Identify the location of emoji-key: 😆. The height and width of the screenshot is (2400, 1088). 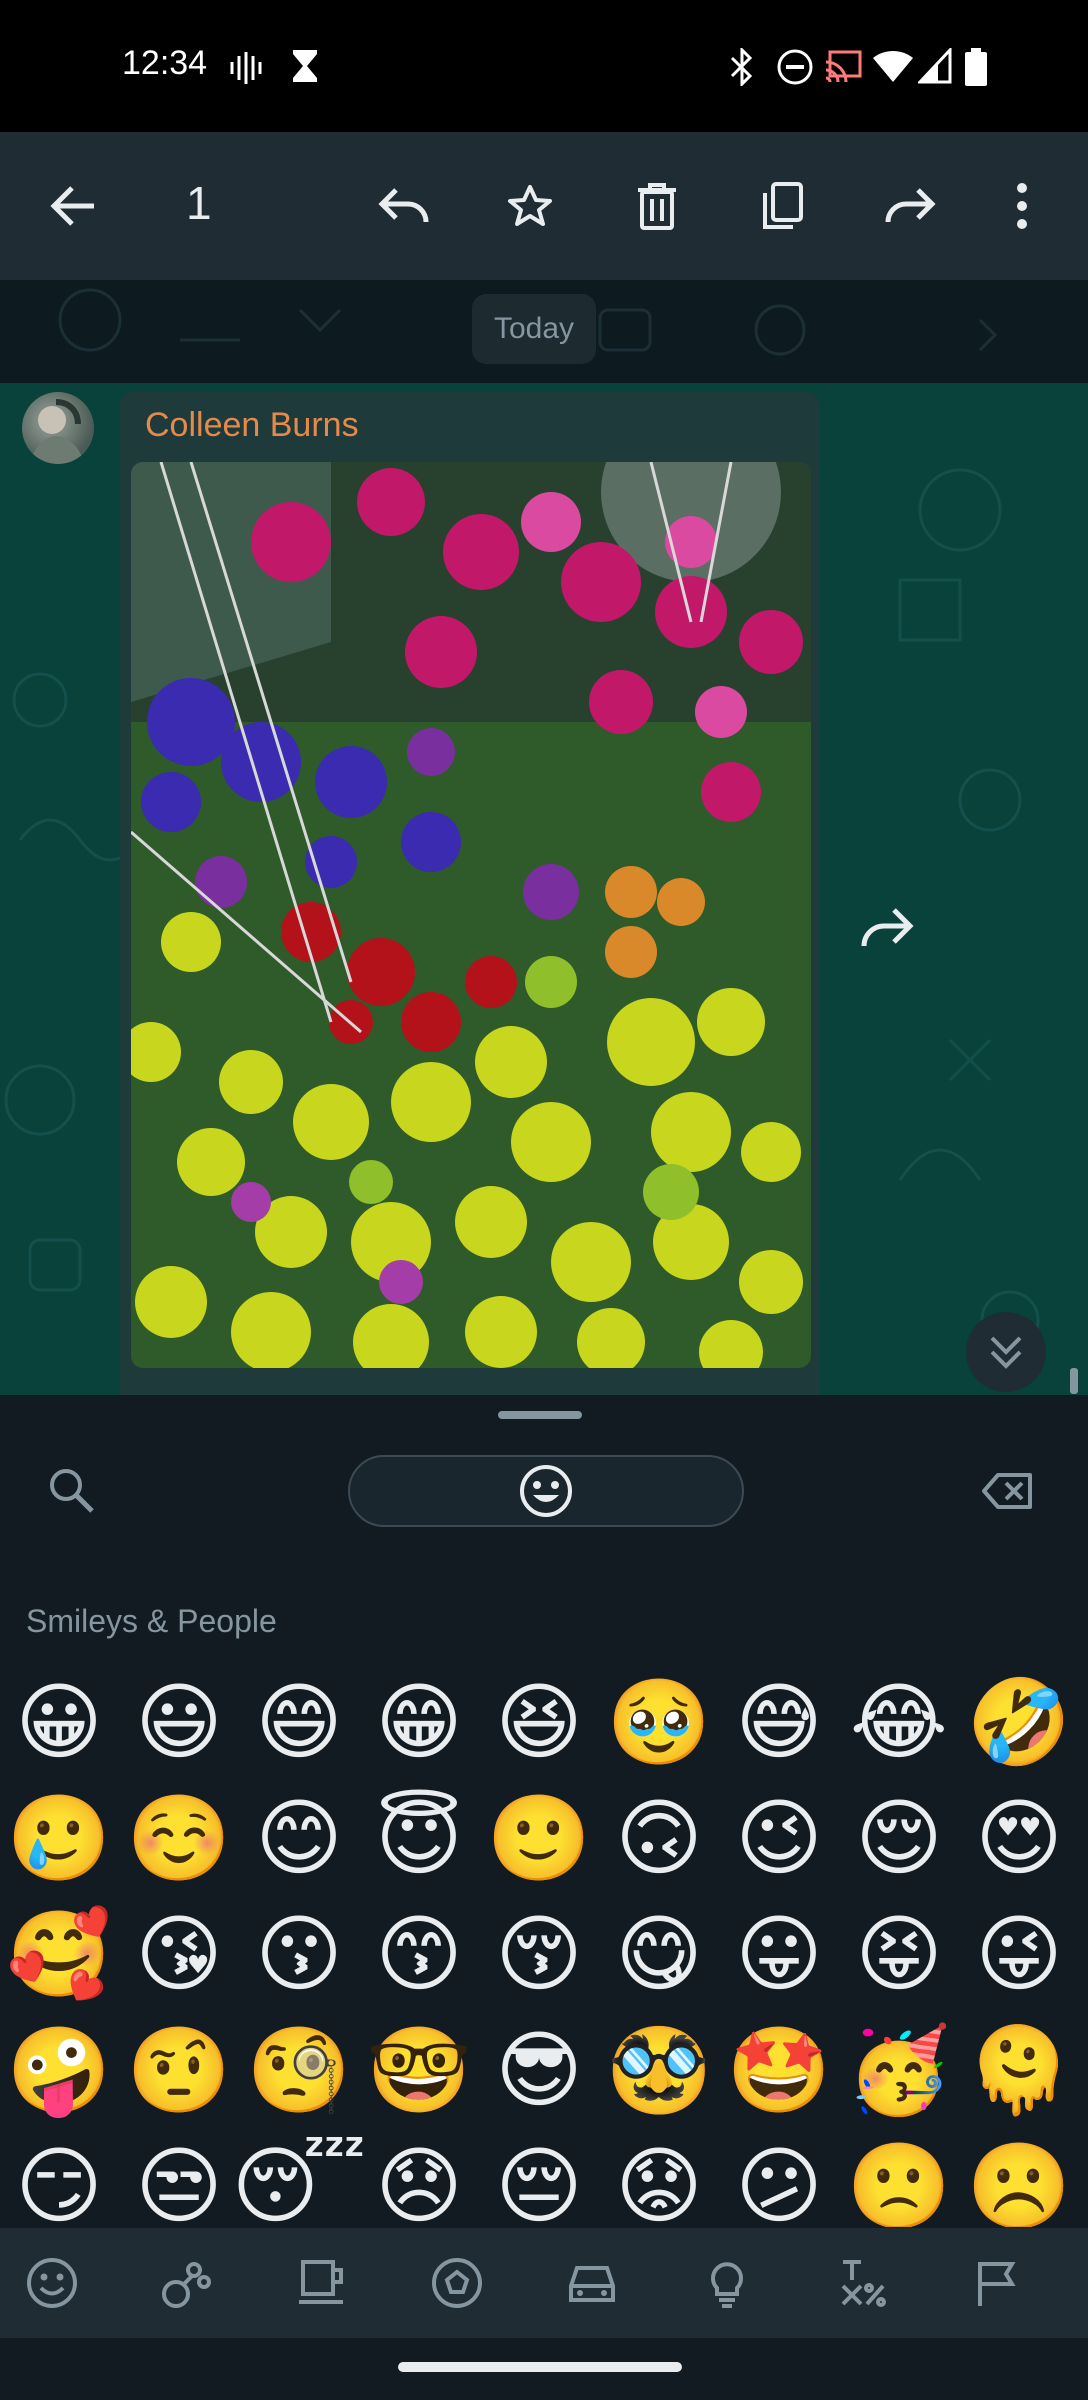
(539, 1722).